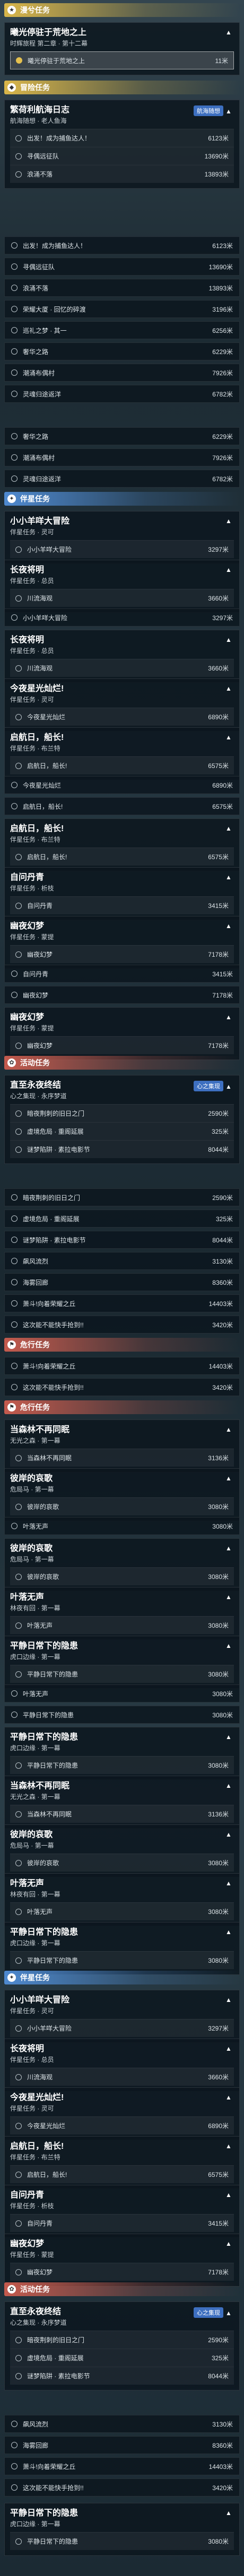  I want to click on section-header: ★ 漫兮任务, so click(122, 10).